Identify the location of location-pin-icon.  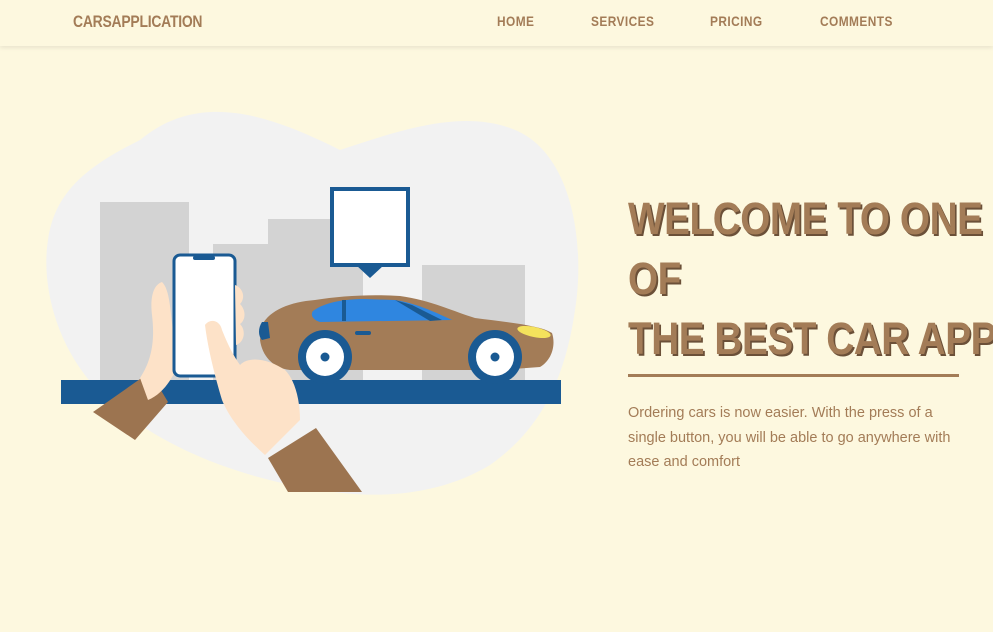
(370, 232).